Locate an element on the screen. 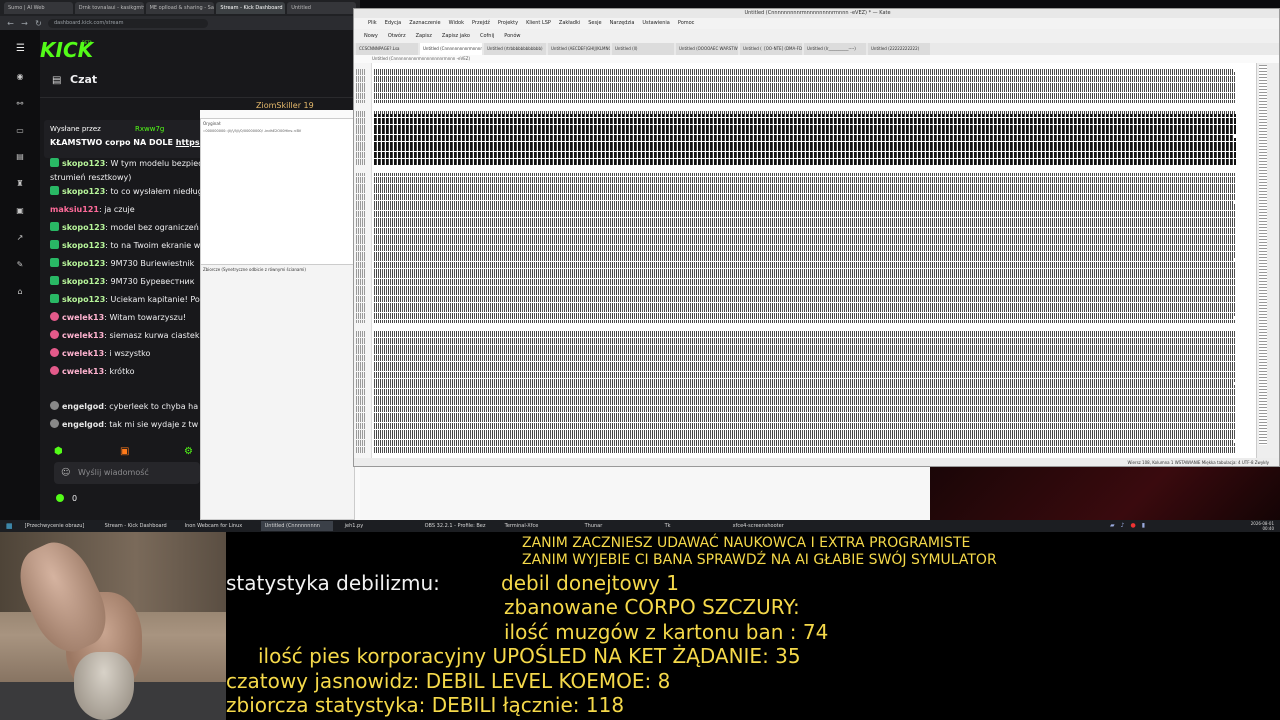 This screenshot has height=720, width=1280. chat-message: skopo123: to na Twoim ekranie wygl is located at coordinates (125, 246).